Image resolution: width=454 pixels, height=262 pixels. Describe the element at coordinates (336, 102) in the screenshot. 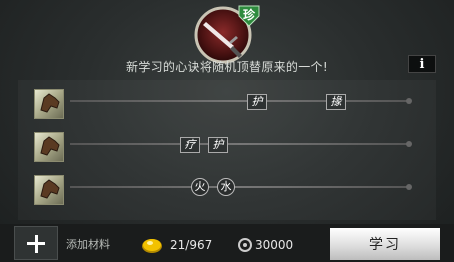

I see `skill-tag: 掾` at that location.